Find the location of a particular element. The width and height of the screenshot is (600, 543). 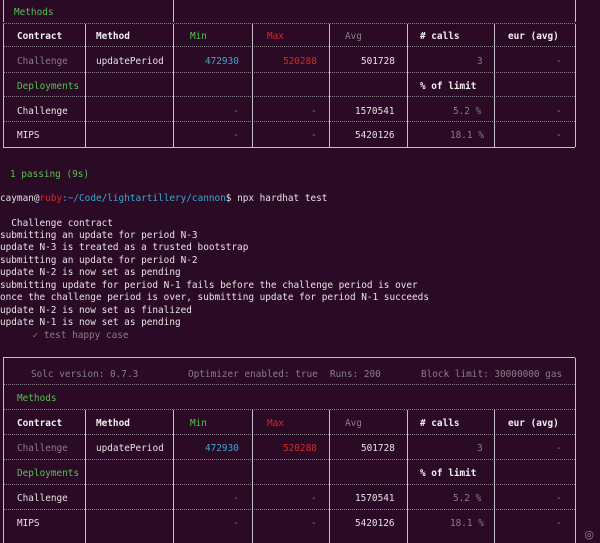

watermark-icon: ◎ is located at coordinates (589, 534).